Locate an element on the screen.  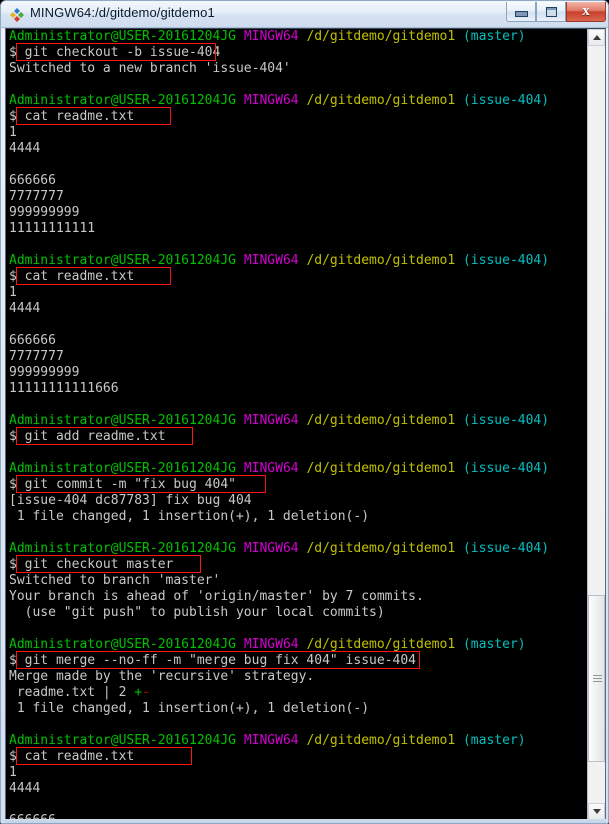
command-text: $ git checkout -b issue-404 is located at coordinates (115, 52).